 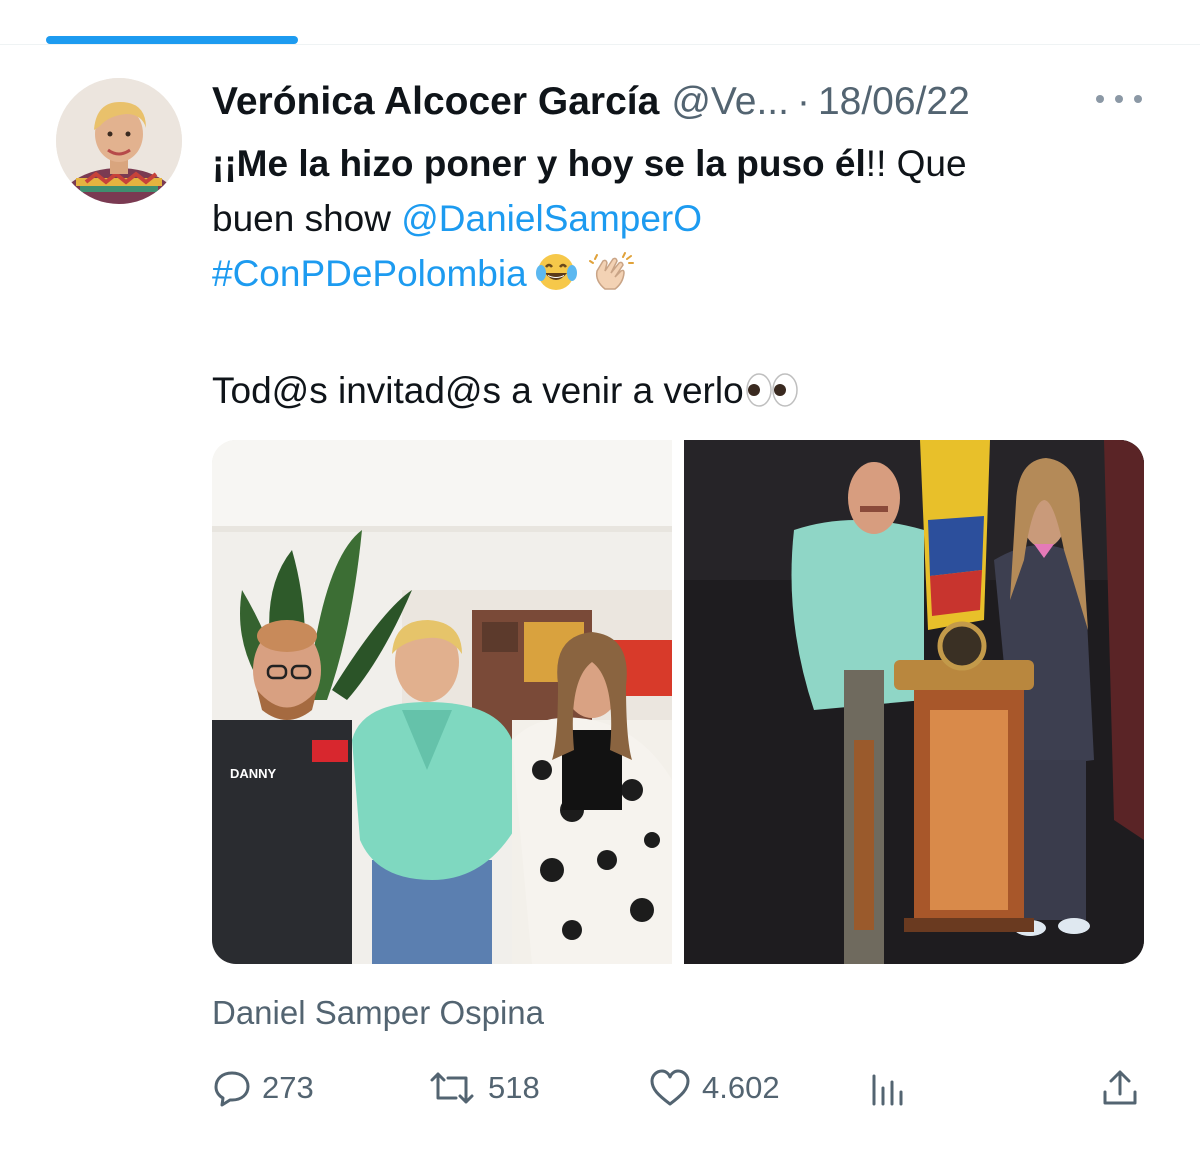 What do you see at coordinates (741, 1087) in the screenshot?
I see `like-count: 4.602` at bounding box center [741, 1087].